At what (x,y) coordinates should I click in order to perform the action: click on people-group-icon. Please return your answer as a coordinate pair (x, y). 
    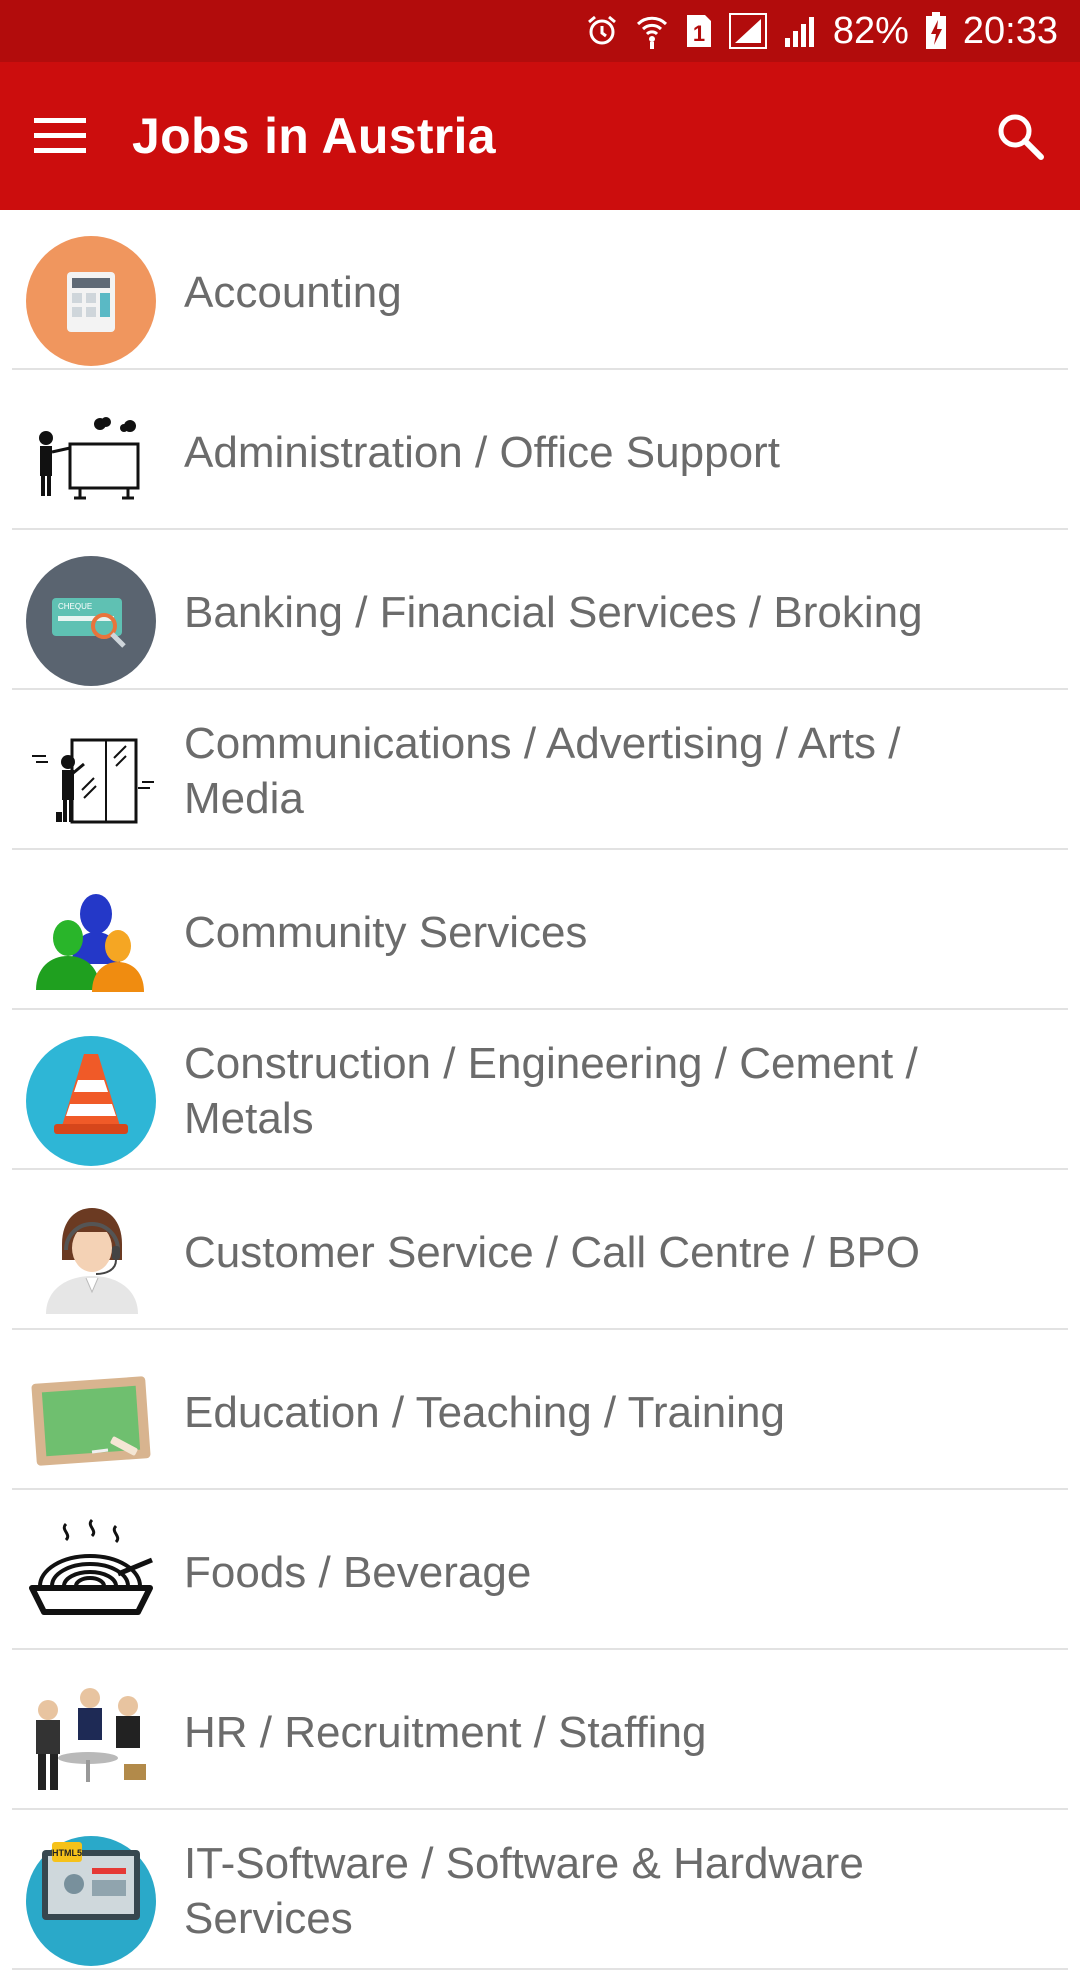
    Looking at the image, I should click on (91, 941).